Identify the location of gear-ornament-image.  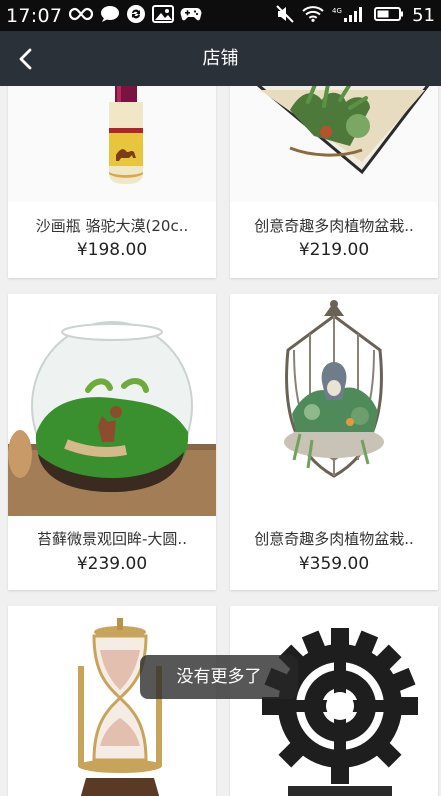
(334, 701).